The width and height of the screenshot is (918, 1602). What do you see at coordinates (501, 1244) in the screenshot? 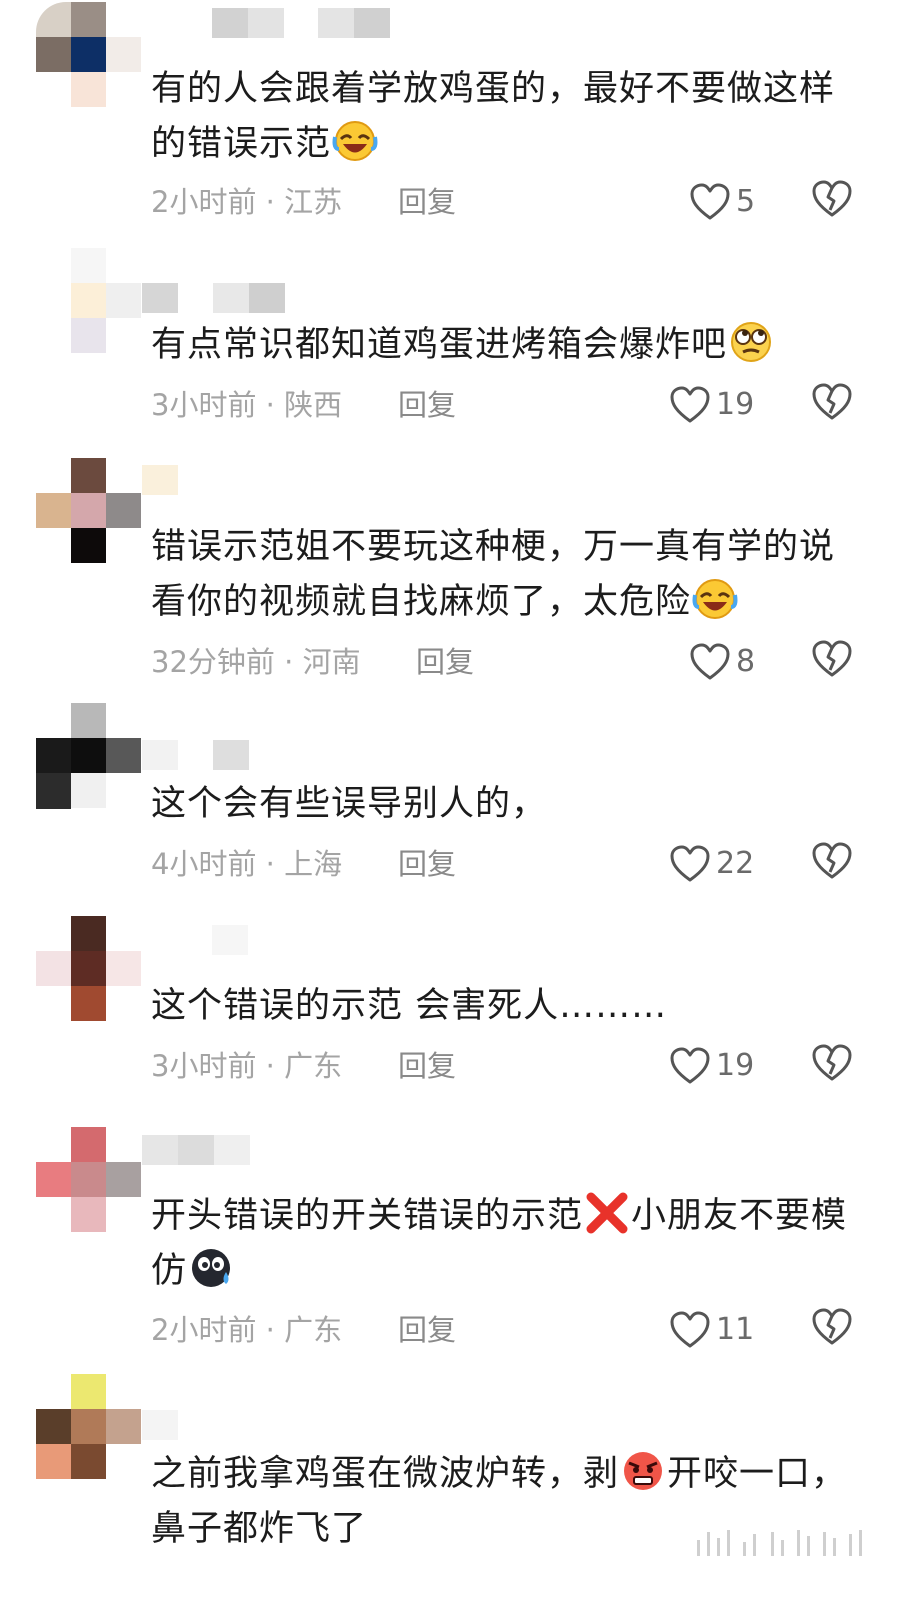
I see `comment-text: 开头错误的开关错误的示范 小朋友不要模仿` at bounding box center [501, 1244].